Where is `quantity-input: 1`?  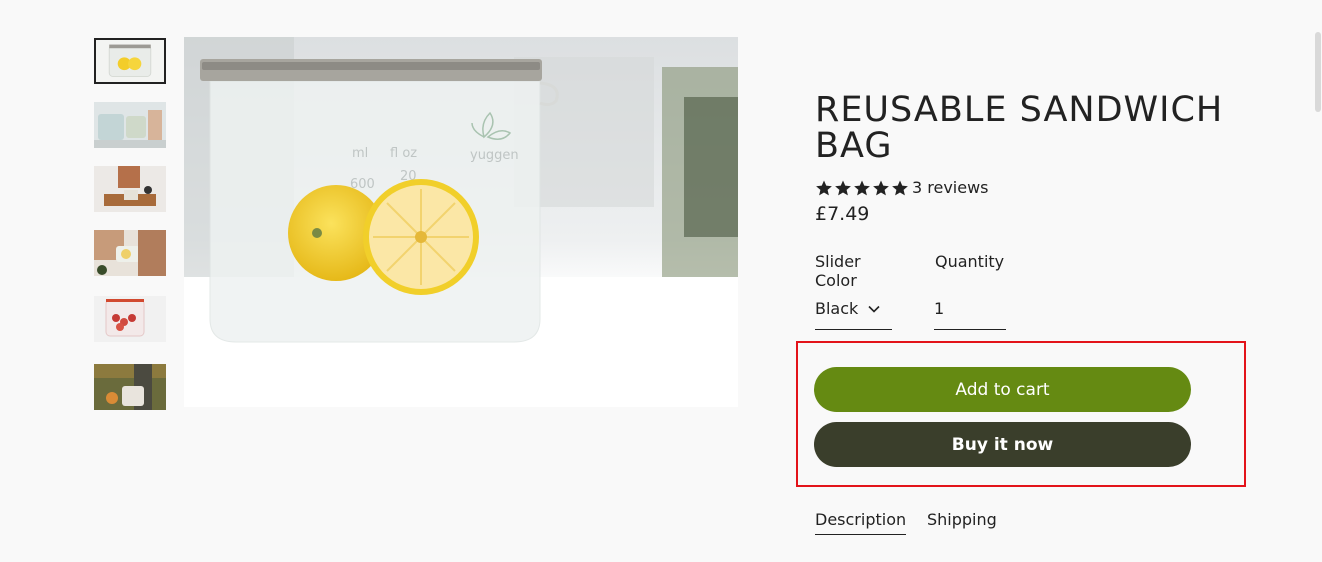
quantity-input: 1 is located at coordinates (970, 313).